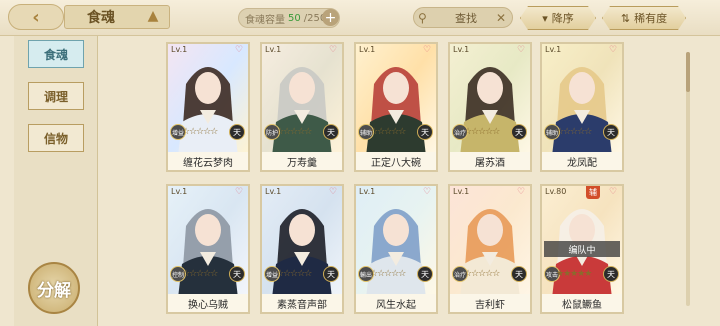 Image resolution: width=720 pixels, height=326 pixels. What do you see at coordinates (582, 303) in the screenshot?
I see `card-name: 松鼠鳜鱼` at bounding box center [582, 303].